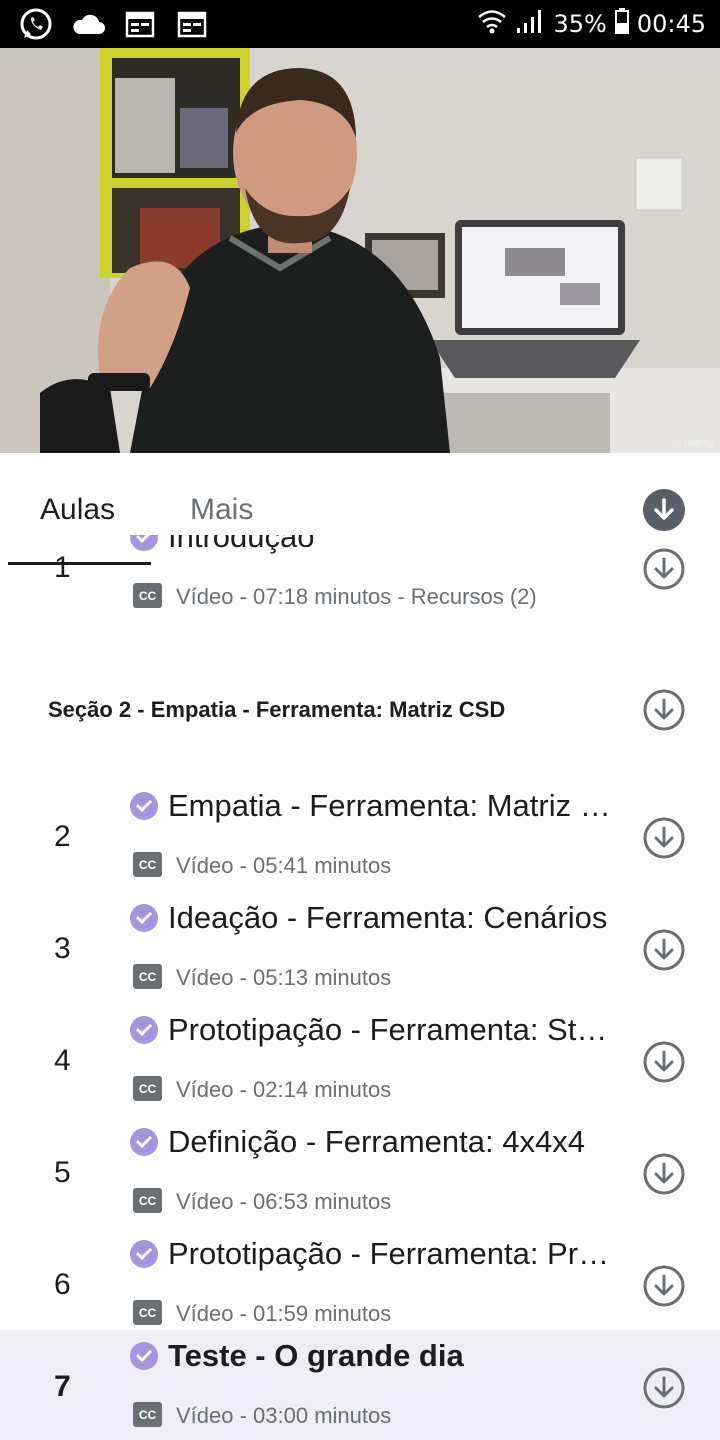 The width and height of the screenshot is (720, 1440). What do you see at coordinates (671, 24) in the screenshot?
I see `clock: 00:45` at bounding box center [671, 24].